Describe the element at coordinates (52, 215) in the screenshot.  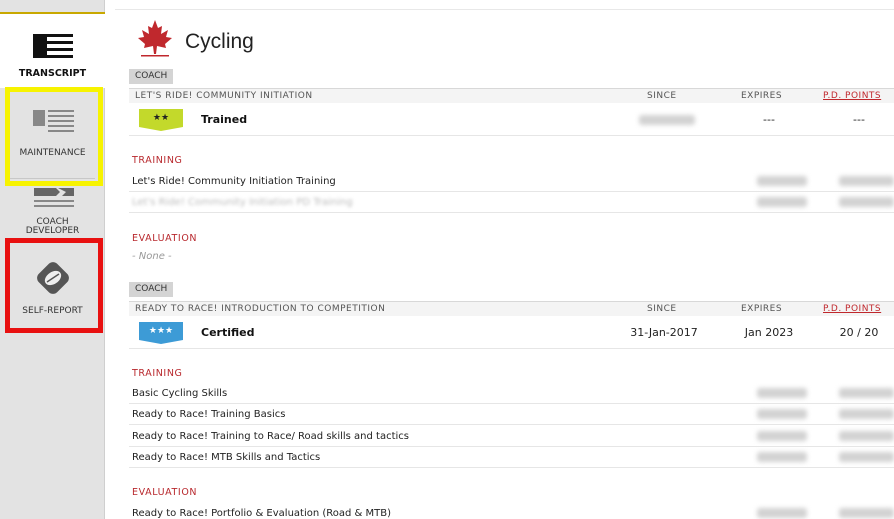
I see `sidebar-item-coach-developer: COACH DEVELOPER` at that location.